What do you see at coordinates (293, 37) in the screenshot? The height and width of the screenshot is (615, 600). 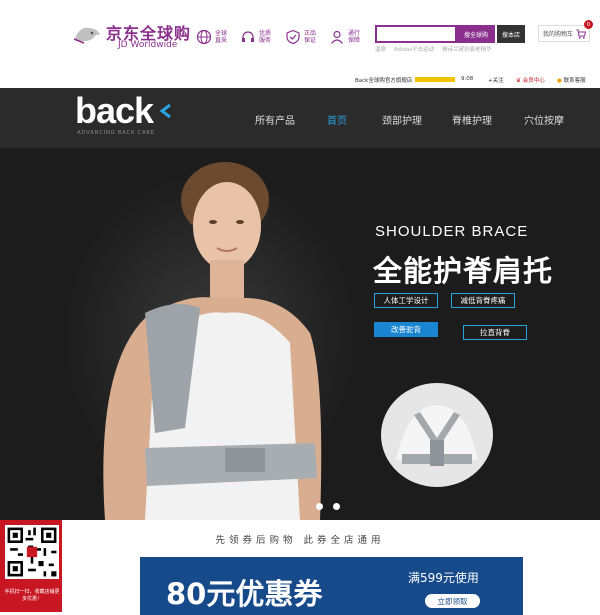 I see `shield-icon` at bounding box center [293, 37].